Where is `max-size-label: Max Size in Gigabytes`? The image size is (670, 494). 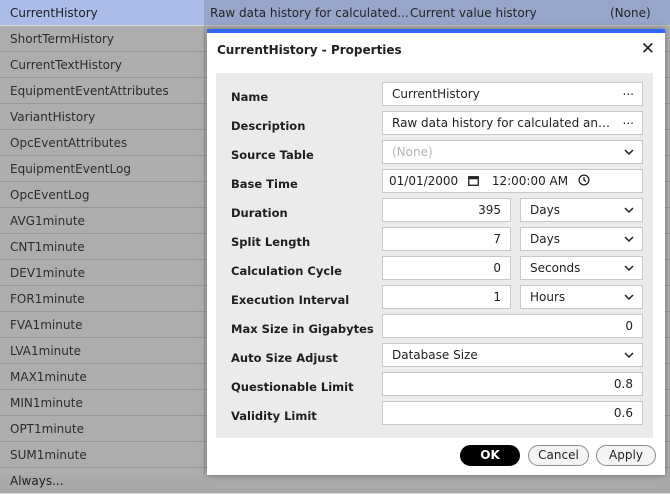 max-size-label: Max Size in Gigabytes is located at coordinates (302, 329).